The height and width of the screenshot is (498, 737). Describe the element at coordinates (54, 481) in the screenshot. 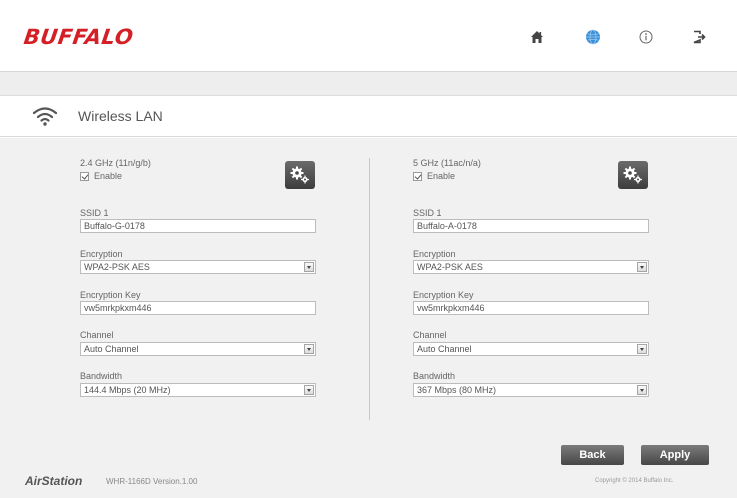

I see `airstation-logo: AirStation` at that location.